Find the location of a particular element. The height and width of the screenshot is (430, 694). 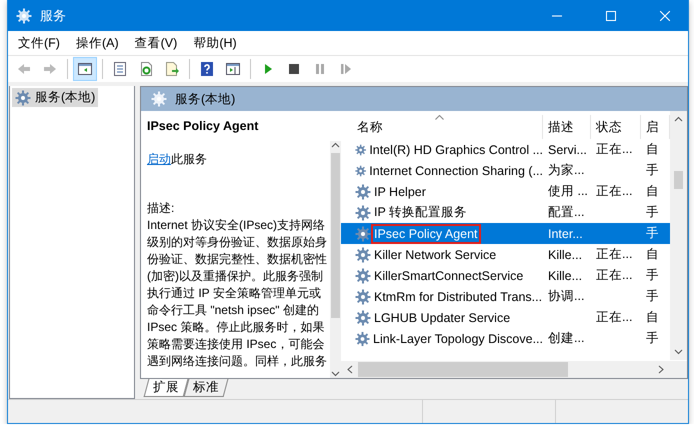

service-row: KillerSmartConnectService Kille... 正在... 手 is located at coordinates (505, 275).